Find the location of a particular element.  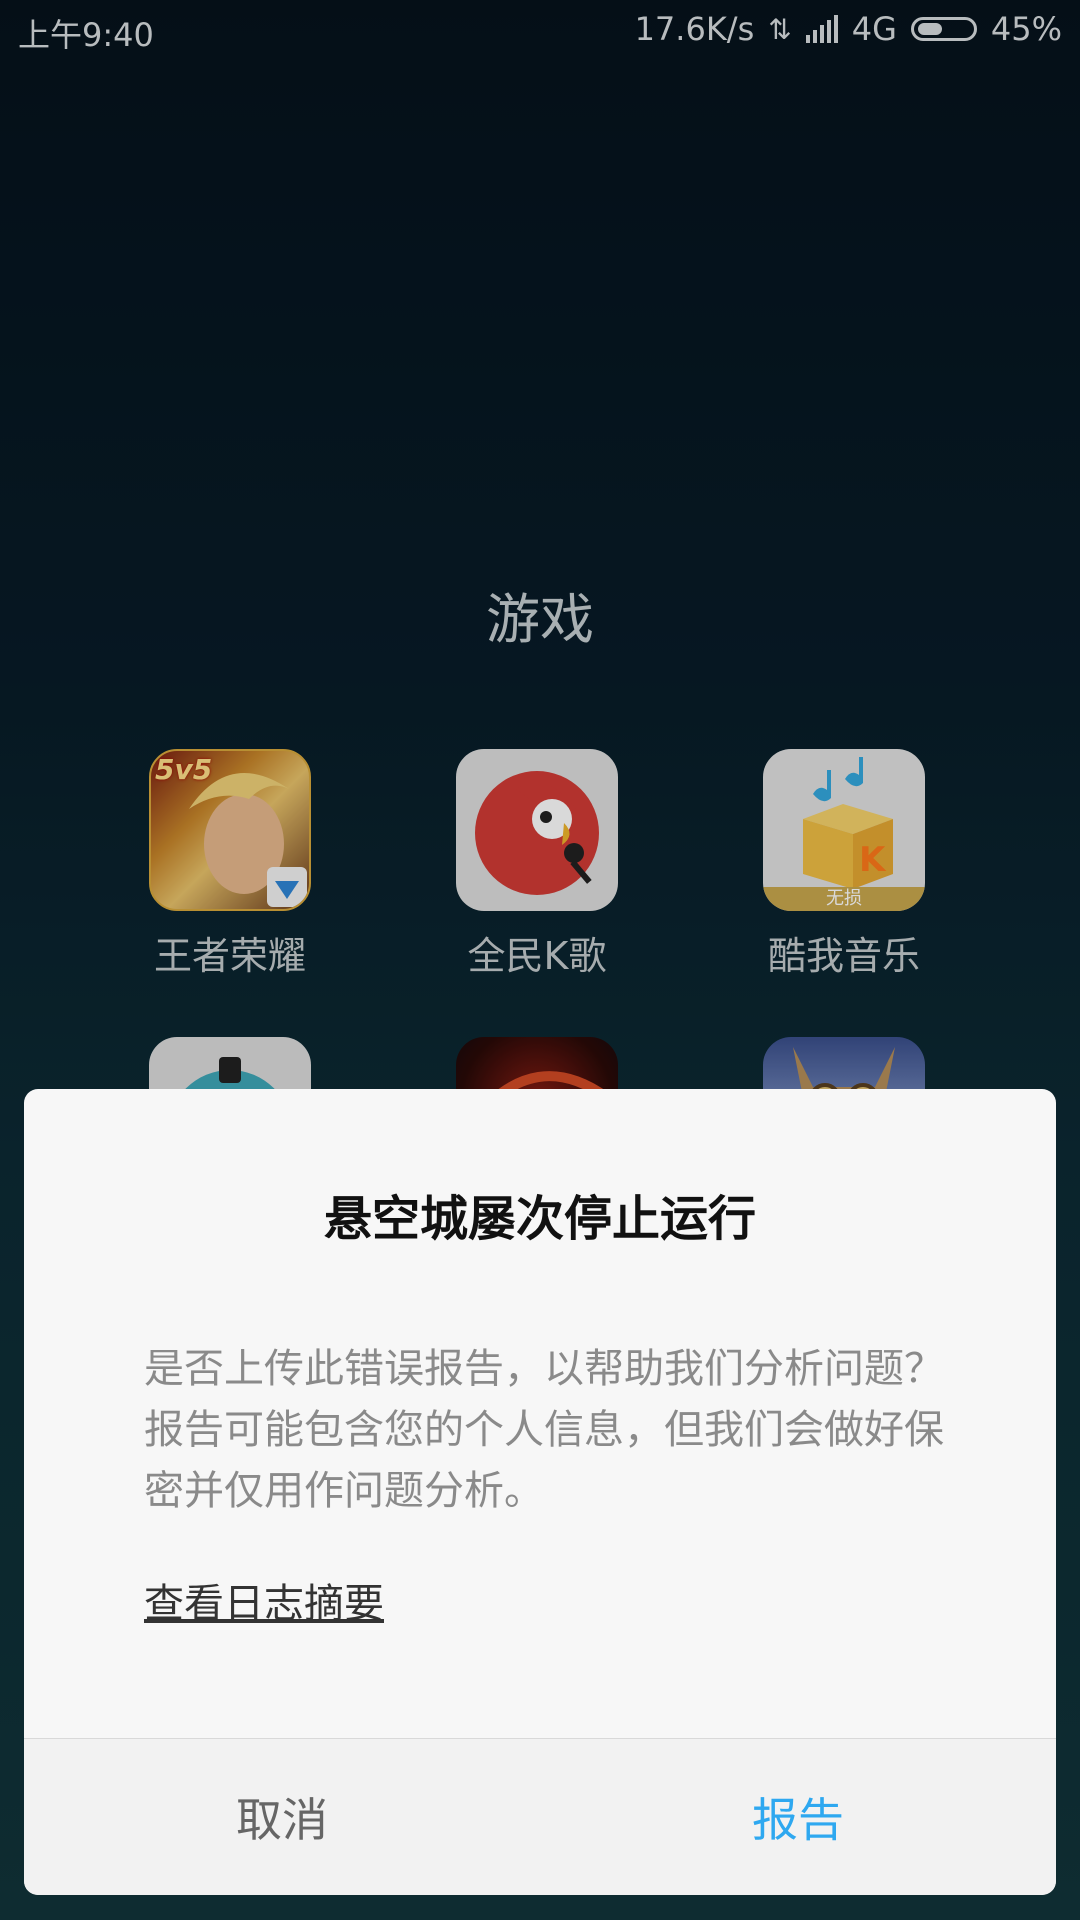

report-button: 报告 is located at coordinates (798, 1817).